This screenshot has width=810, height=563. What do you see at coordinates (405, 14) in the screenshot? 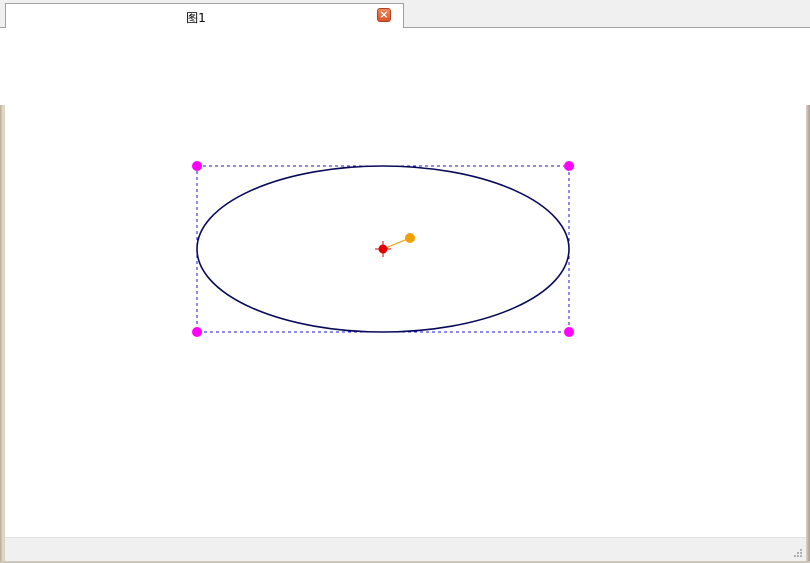
I see `tab-strip: 图1 ×` at bounding box center [405, 14].